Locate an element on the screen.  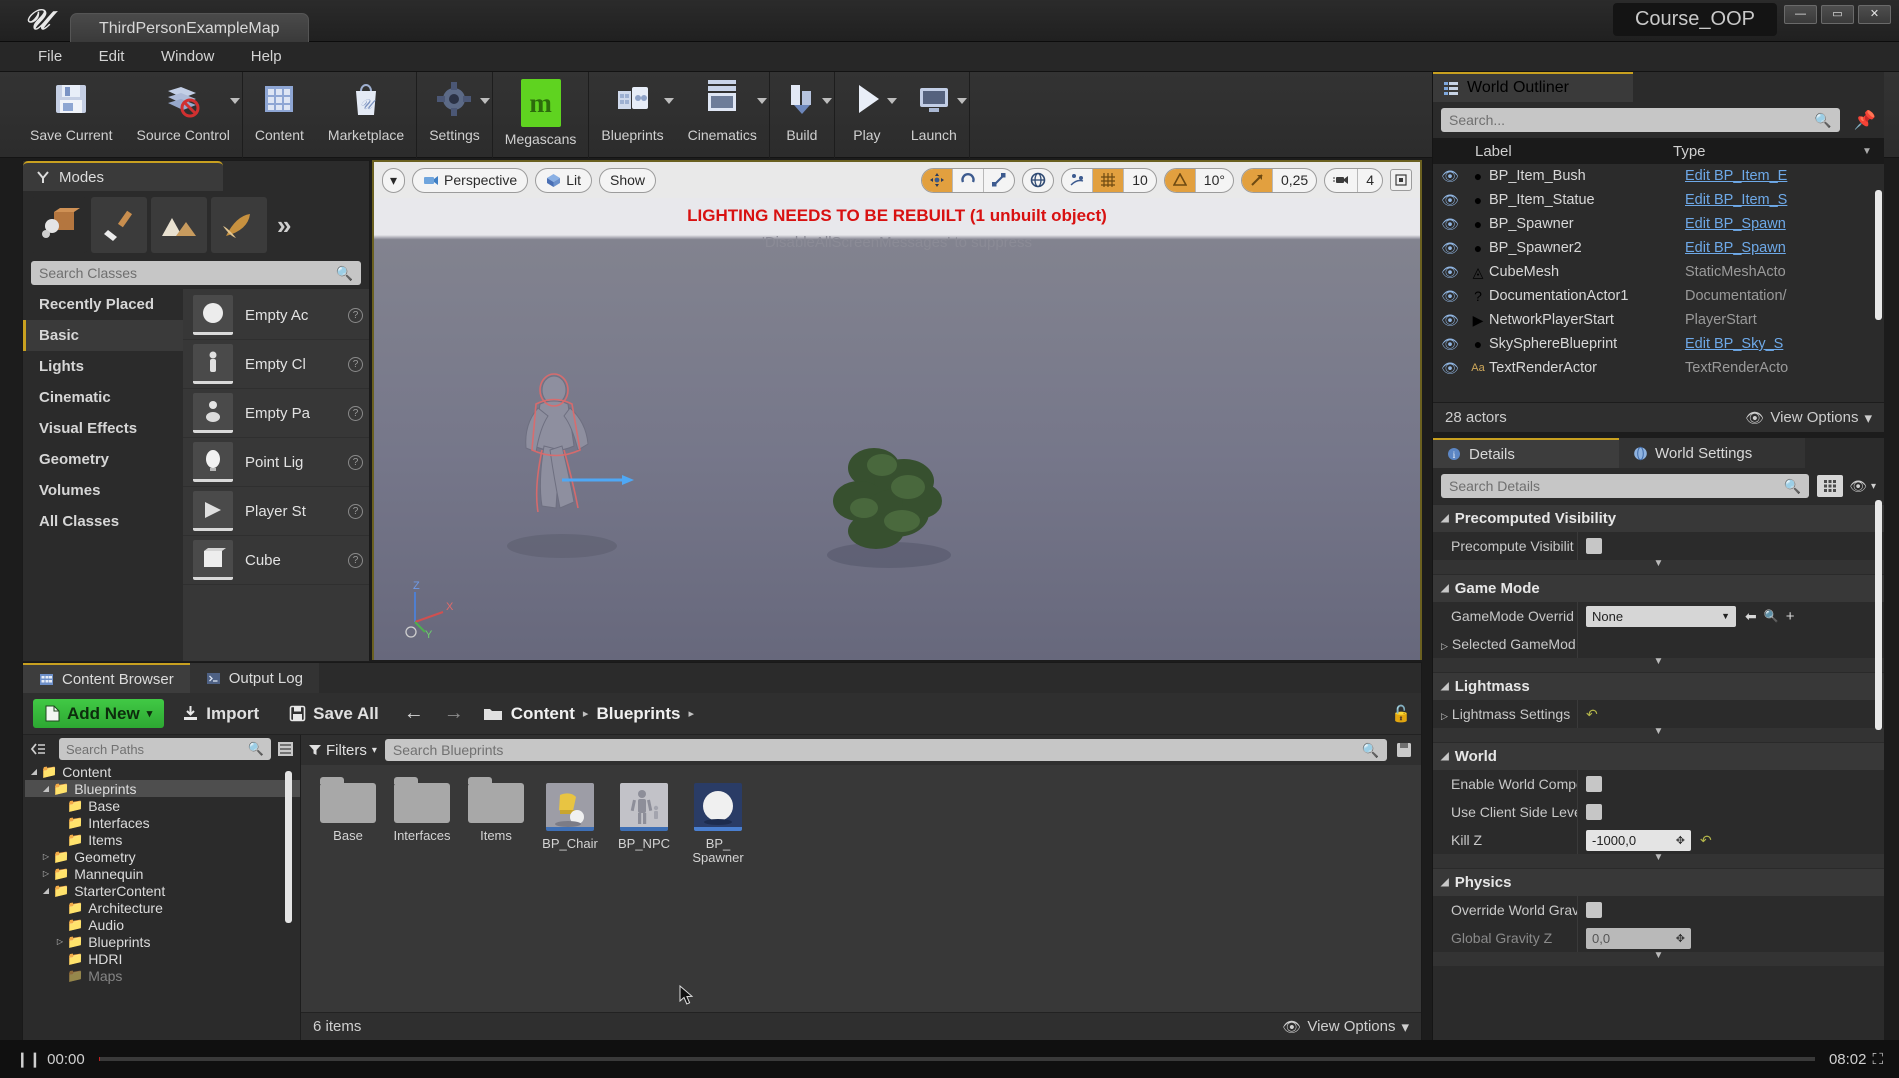
outliner-type: Edit BP_Item_E is located at coordinates (1784, 176).